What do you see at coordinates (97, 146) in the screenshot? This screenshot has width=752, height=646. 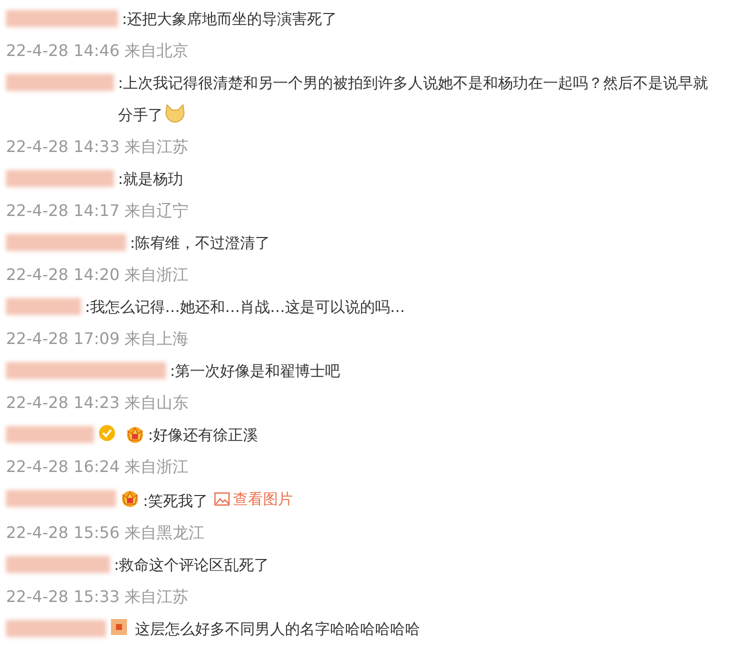 I see `comment-timestamp: 22-4-28 14:33 来自江苏` at bounding box center [97, 146].